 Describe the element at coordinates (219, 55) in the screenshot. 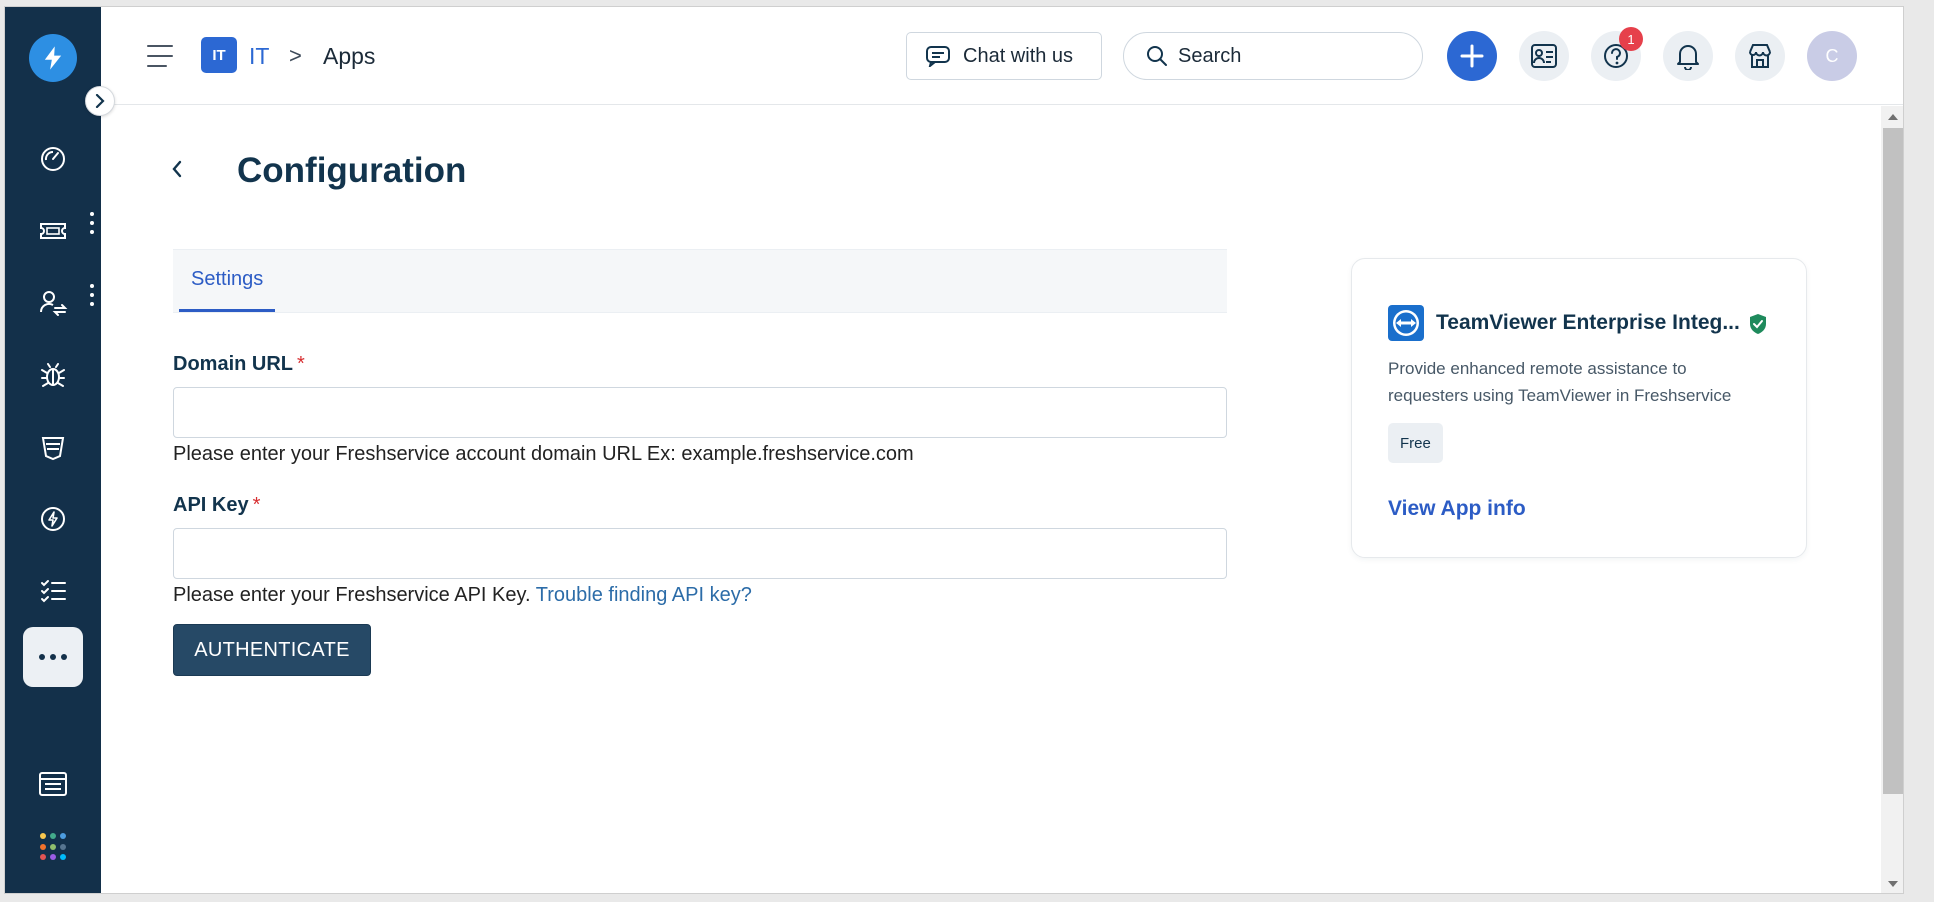

I see `workspace-badge: IT` at that location.